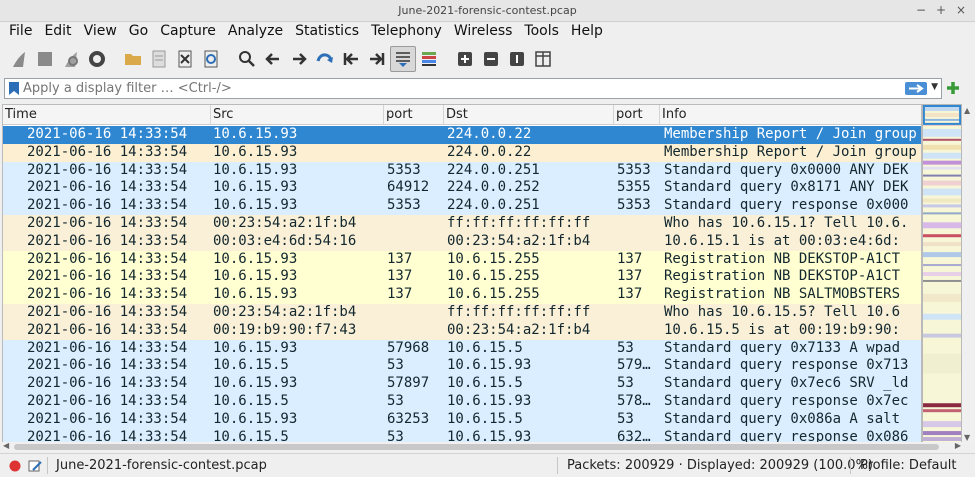 The image size is (975, 477). I want to click on scroll-left-icon: ◀, so click(6, 445).